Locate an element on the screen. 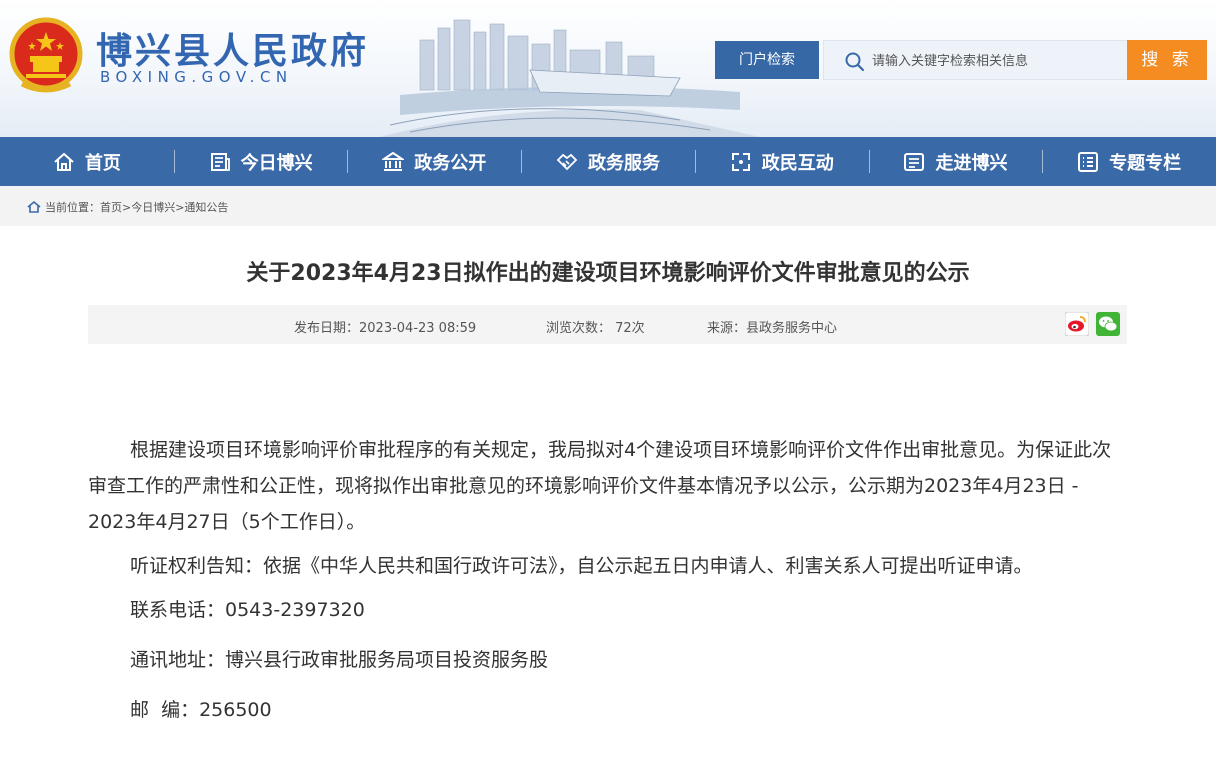  postal-code: 邮 编：256500 is located at coordinates (201, 710).